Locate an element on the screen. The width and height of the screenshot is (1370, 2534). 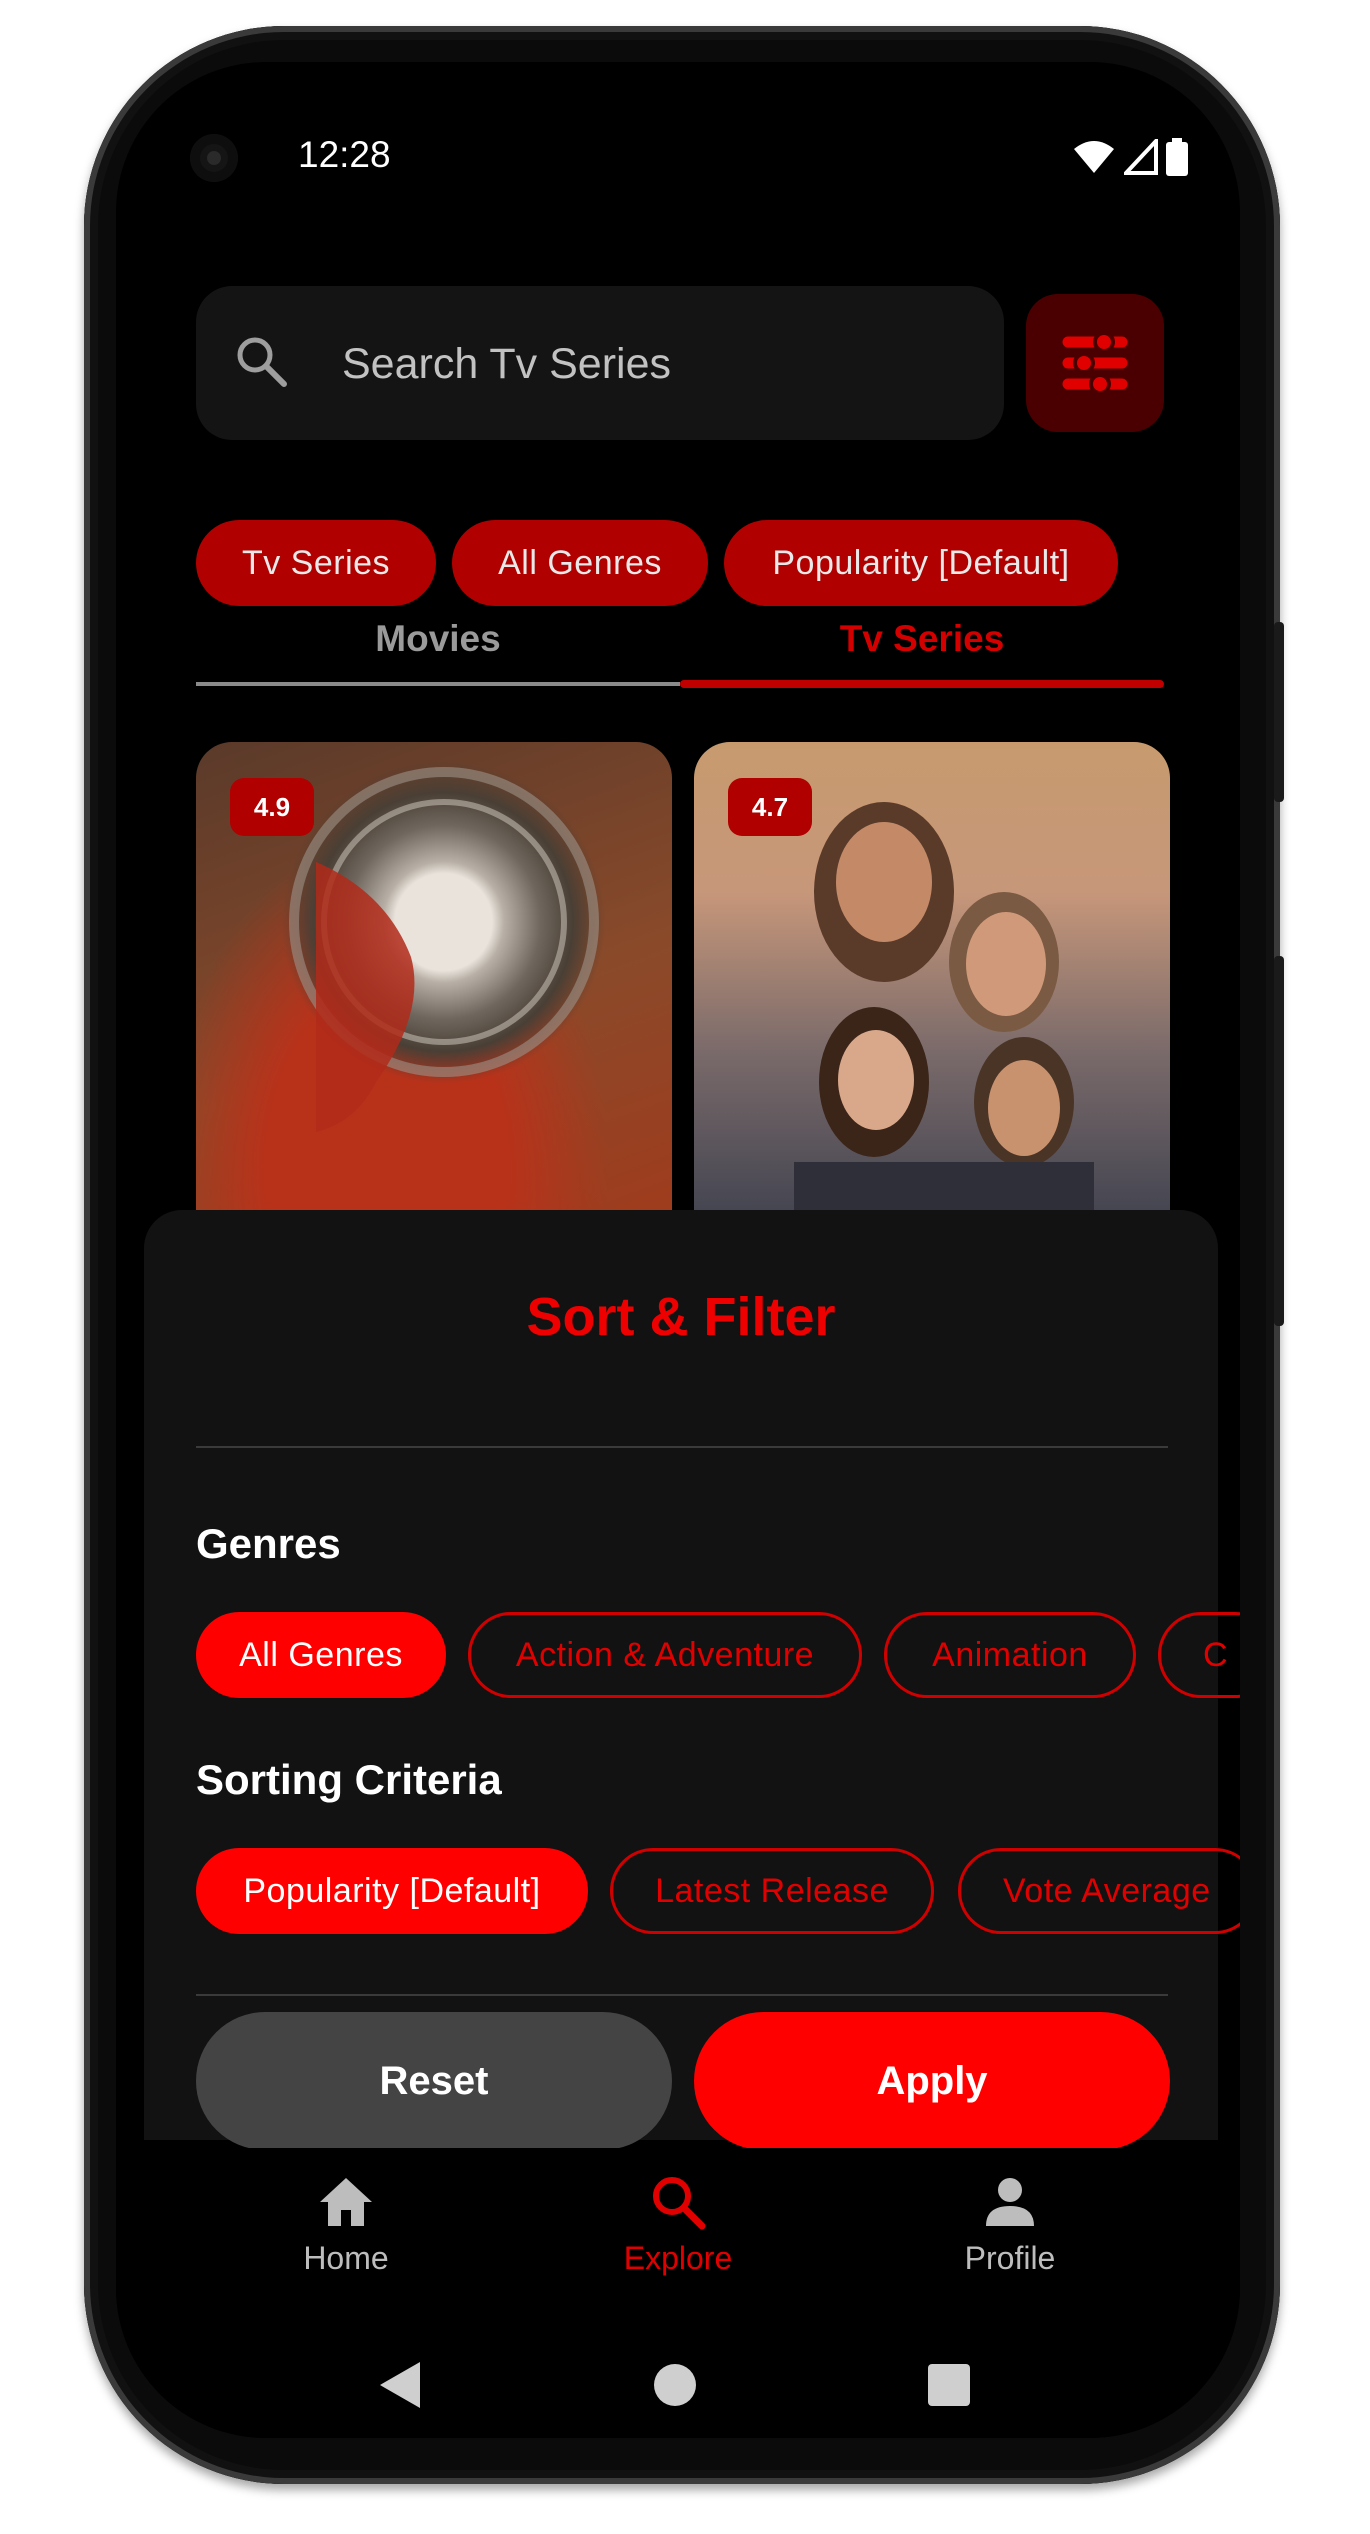
battery-icon is located at coordinates (1177, 157).